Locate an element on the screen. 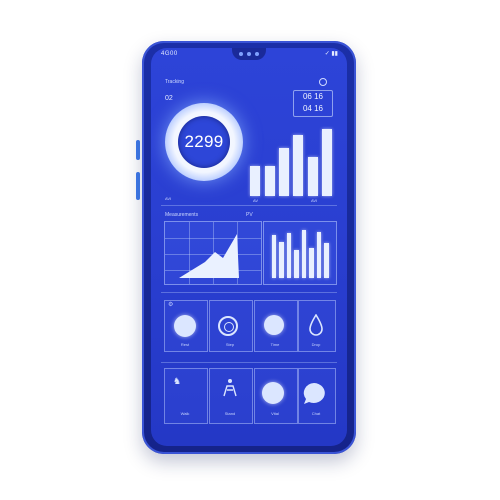 Image resolution: width=500 pixels, height=500 pixels. area-fill is located at coordinates (209, 256).